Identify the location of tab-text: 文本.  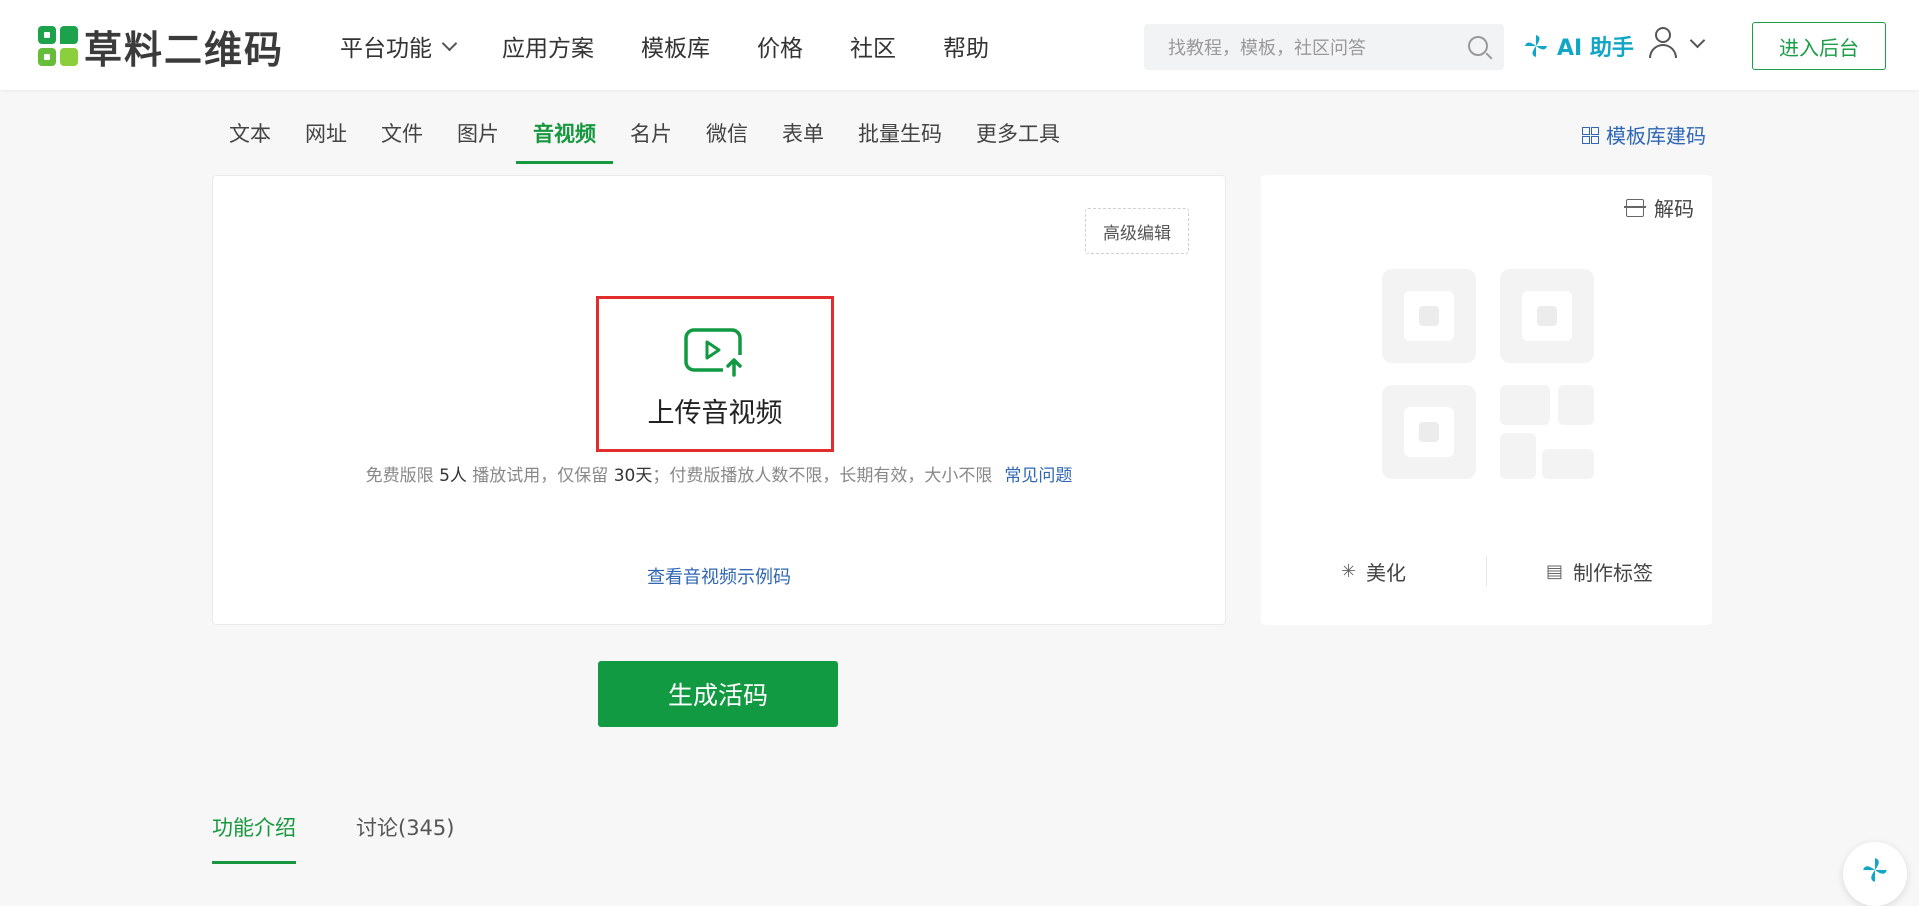
(250, 135).